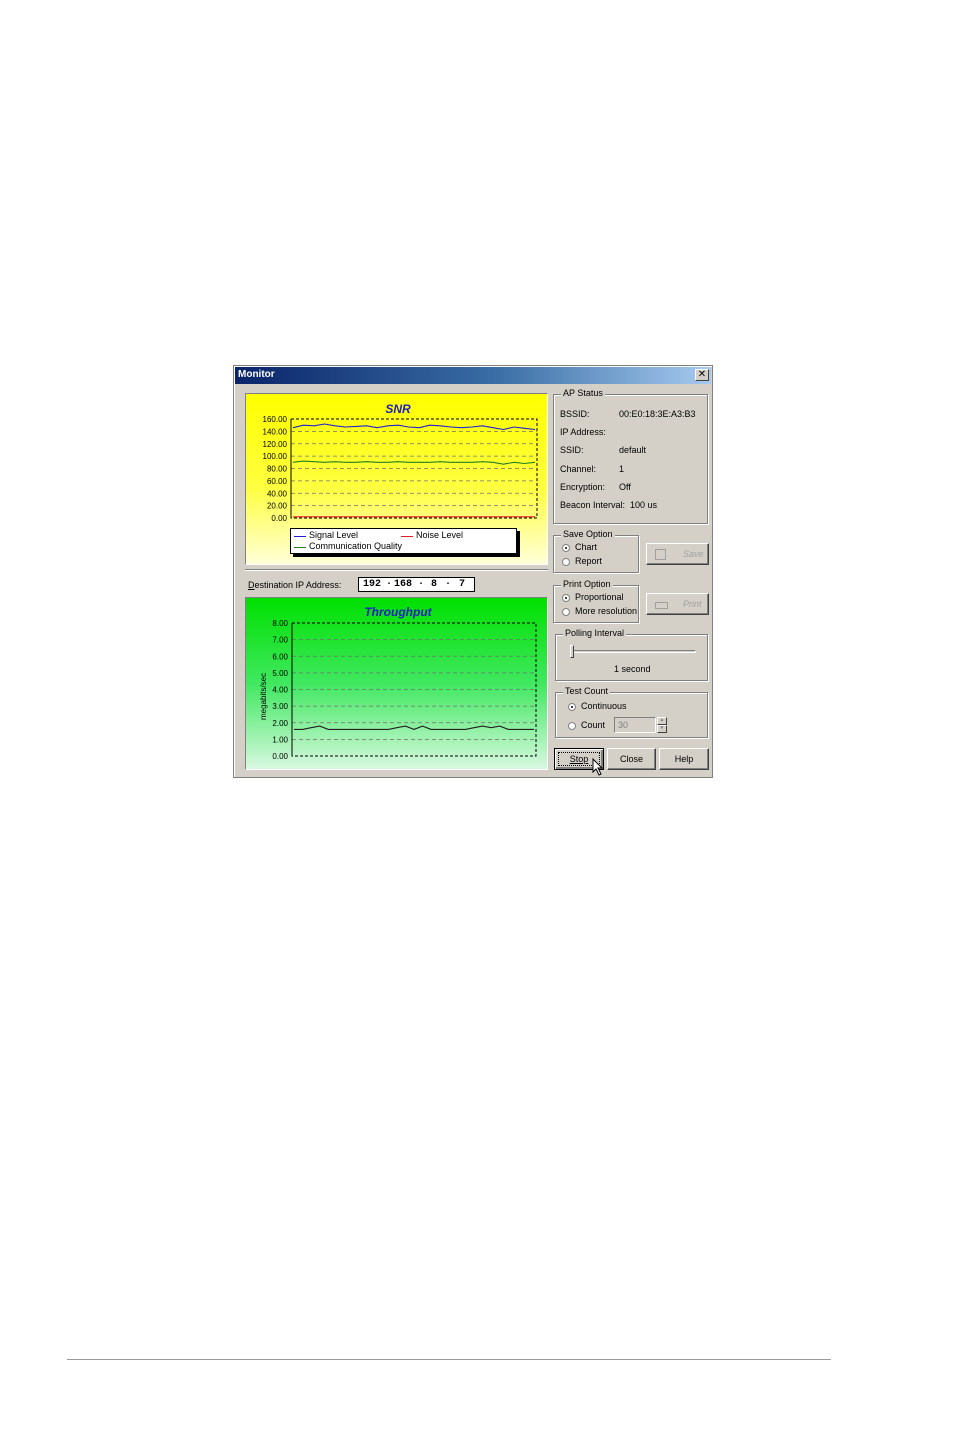 Image resolution: width=954 pixels, height=1437 pixels. What do you see at coordinates (280, 640) in the screenshot?
I see `throughput-y-tick-label: 7.00` at bounding box center [280, 640].